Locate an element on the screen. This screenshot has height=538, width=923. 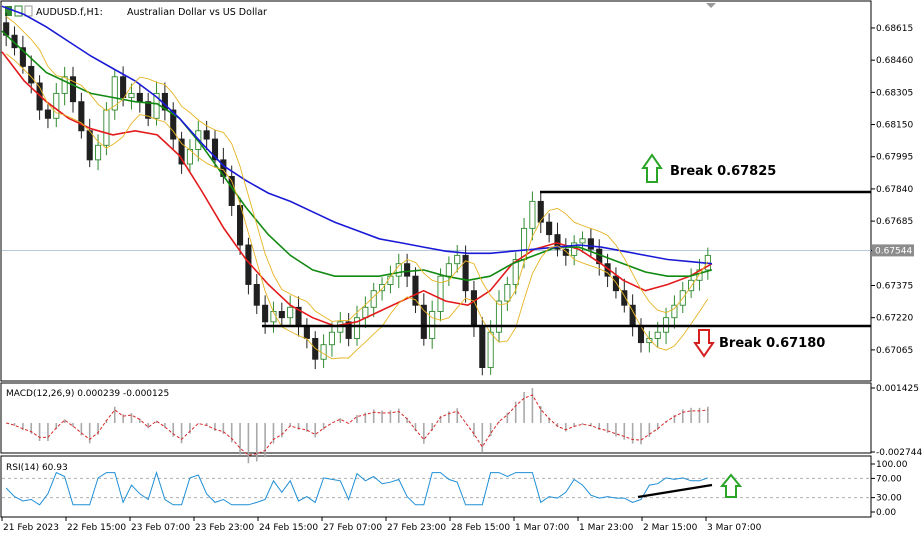
break-up-label: Break 0.67825 is located at coordinates (723, 171).